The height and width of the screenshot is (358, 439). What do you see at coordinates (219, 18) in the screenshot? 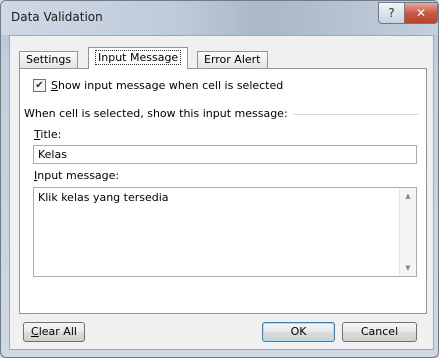
I see `title-bar: Data Validation ? ✕` at bounding box center [219, 18].